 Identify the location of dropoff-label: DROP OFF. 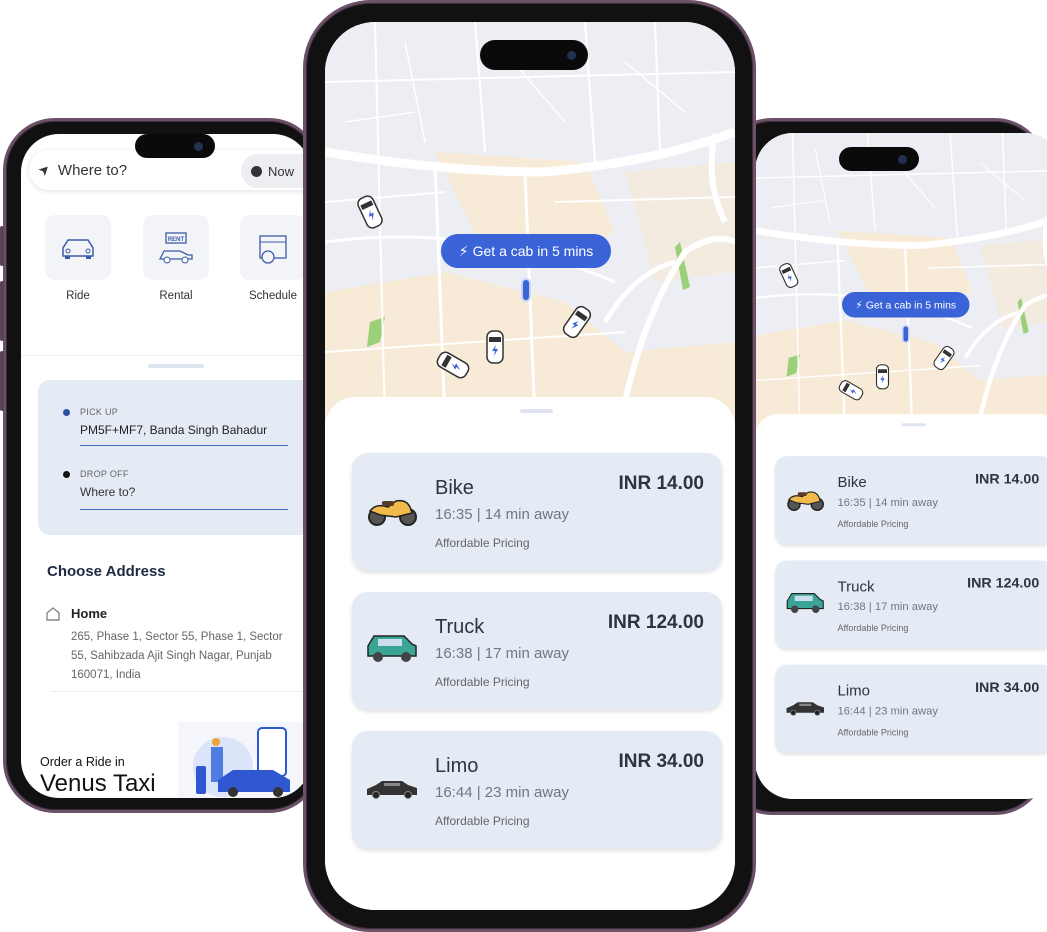
(104, 474).